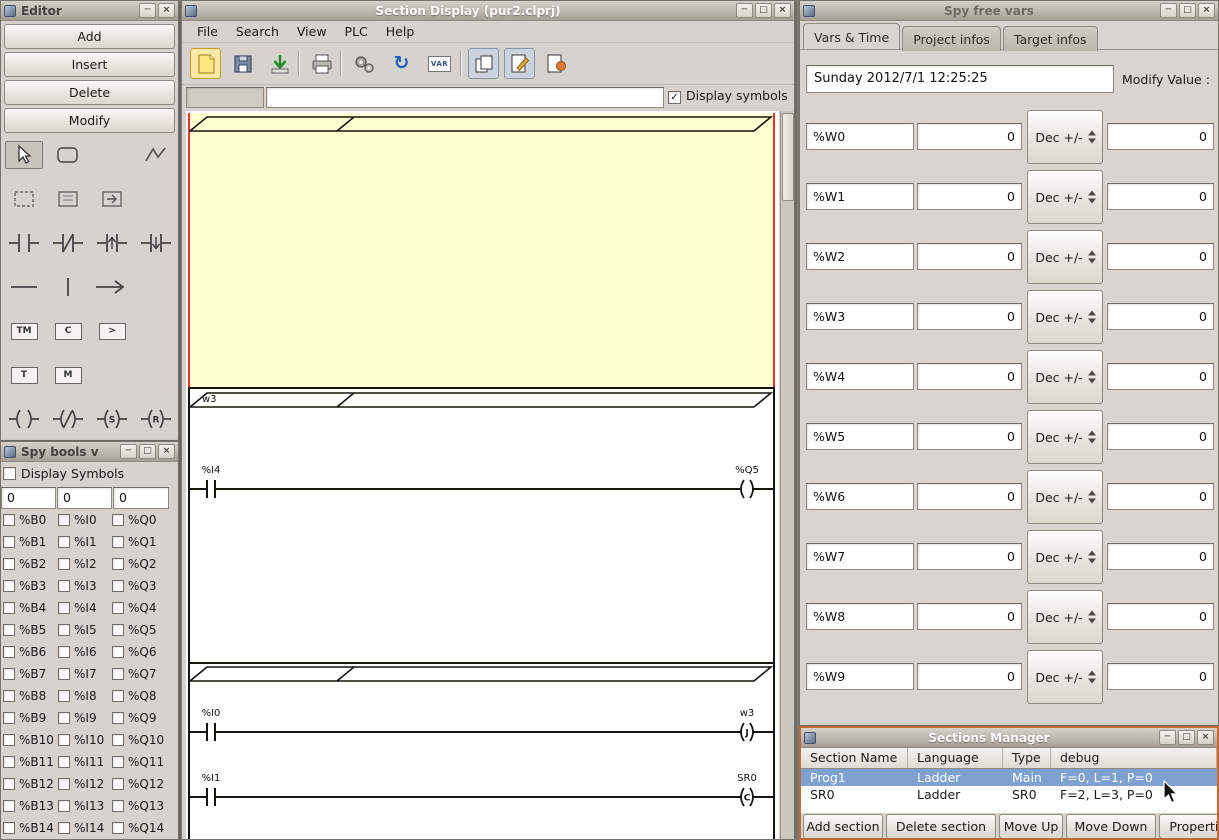 The width and height of the screenshot is (1219, 840). What do you see at coordinates (674, 97) in the screenshot?
I see `display-symbols-checkbox: ✓` at bounding box center [674, 97].